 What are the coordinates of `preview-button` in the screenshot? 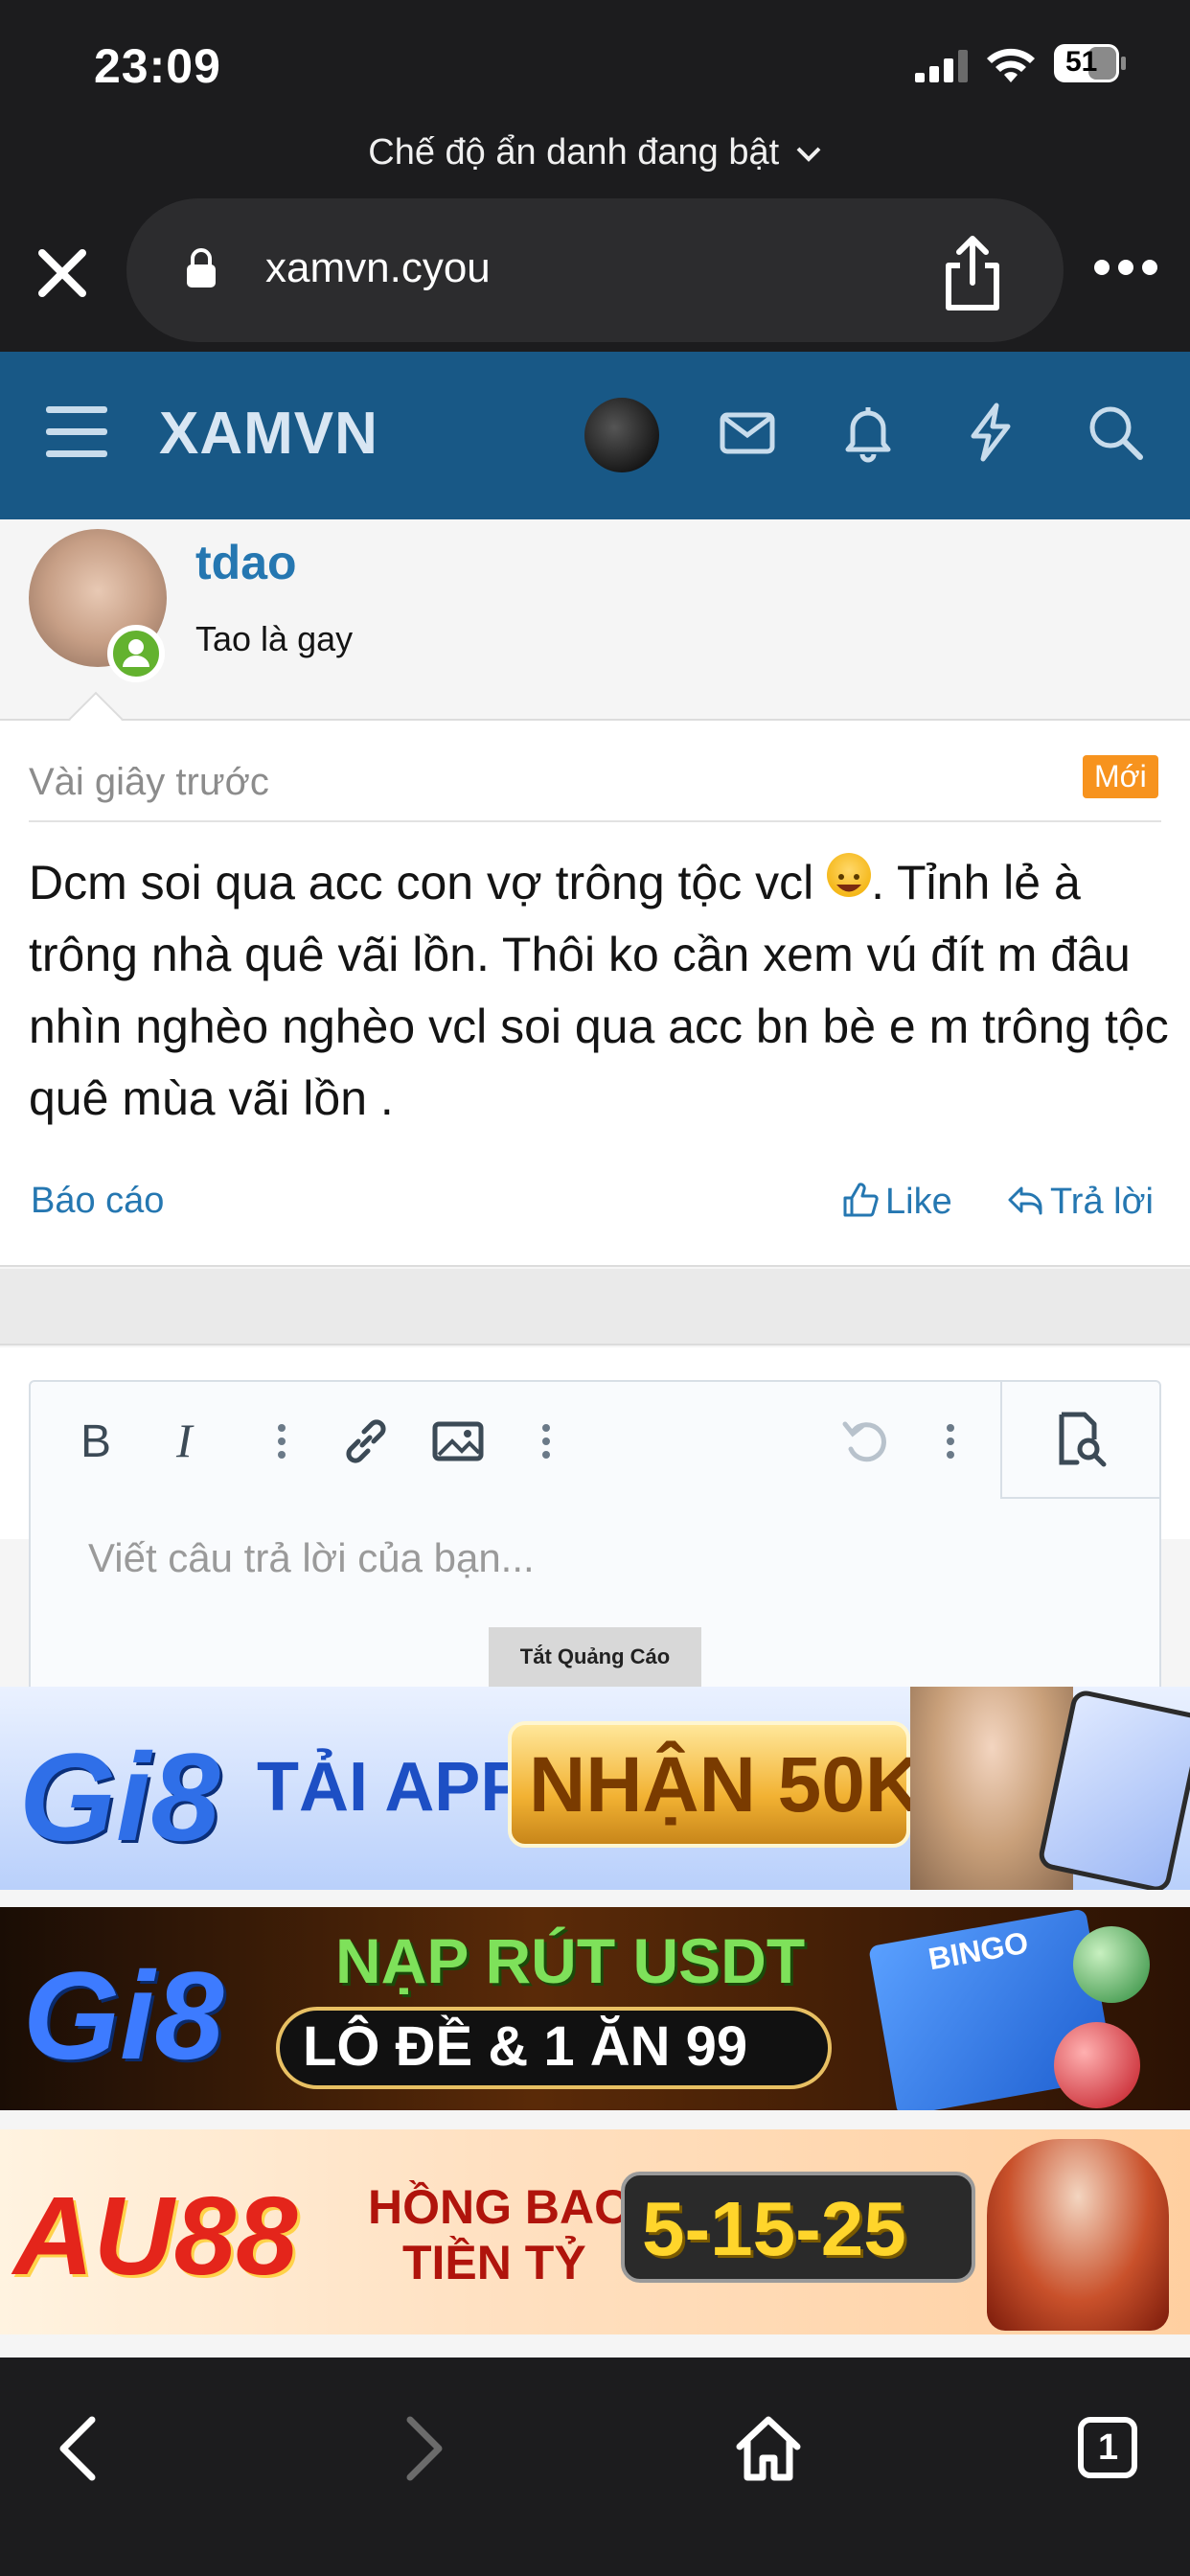 It's located at (1079, 1440).